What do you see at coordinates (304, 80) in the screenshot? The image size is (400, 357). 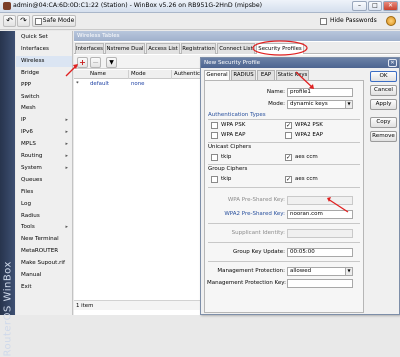 I see `arrow-name` at bounding box center [304, 80].